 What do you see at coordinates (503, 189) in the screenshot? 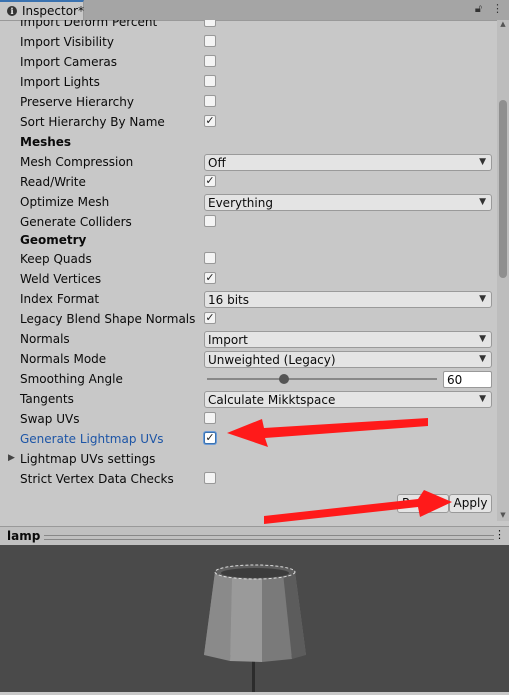
I see `scrollbar-thumb` at bounding box center [503, 189].